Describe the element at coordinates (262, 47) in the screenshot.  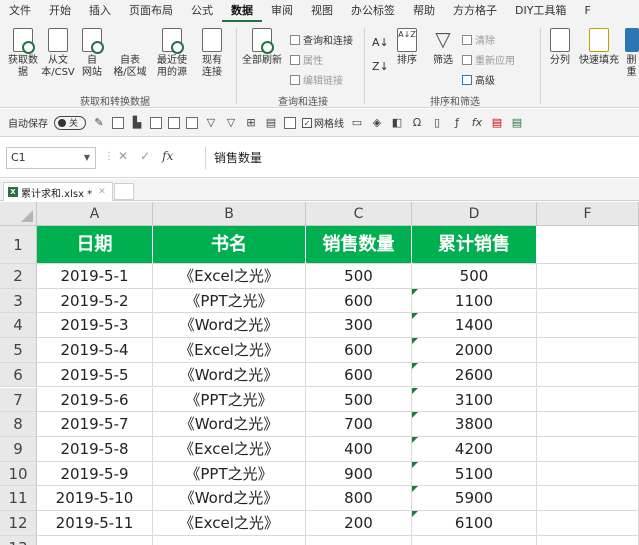
I see `refresh-all-button: 全部刷新` at that location.